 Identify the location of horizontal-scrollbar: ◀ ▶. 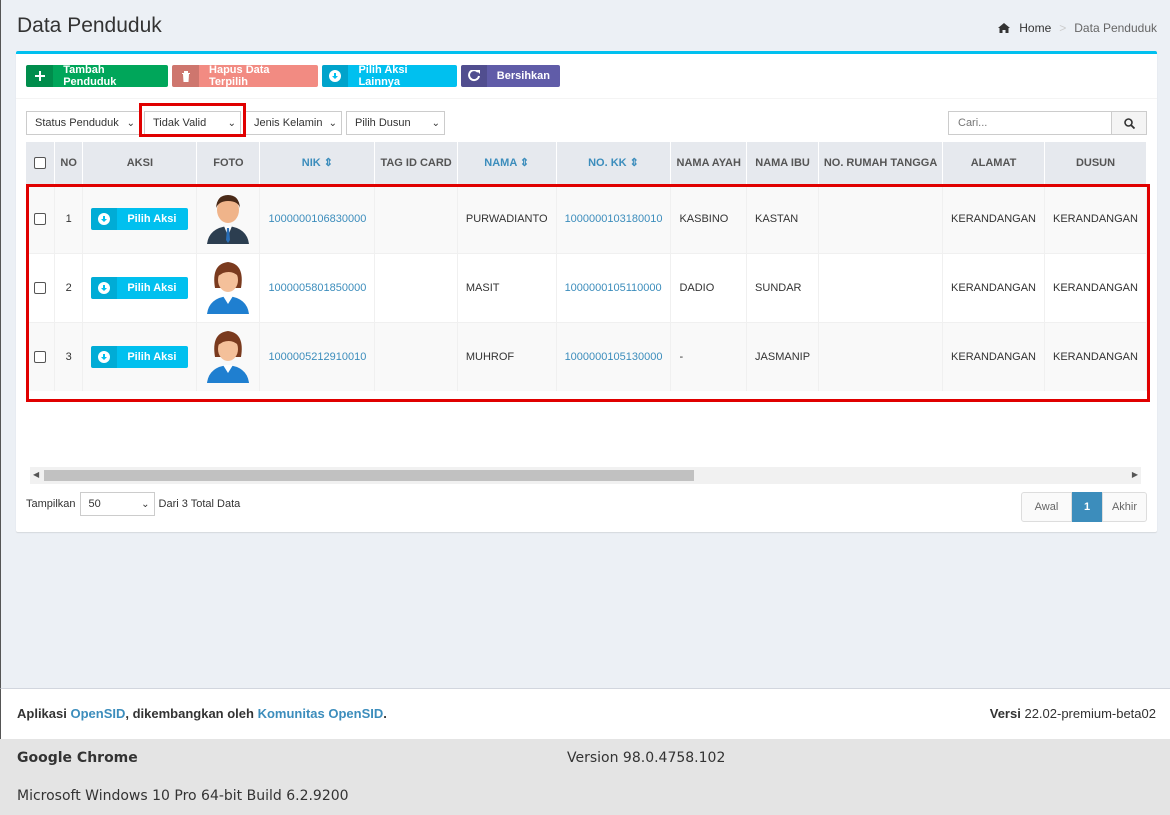
(585, 475).